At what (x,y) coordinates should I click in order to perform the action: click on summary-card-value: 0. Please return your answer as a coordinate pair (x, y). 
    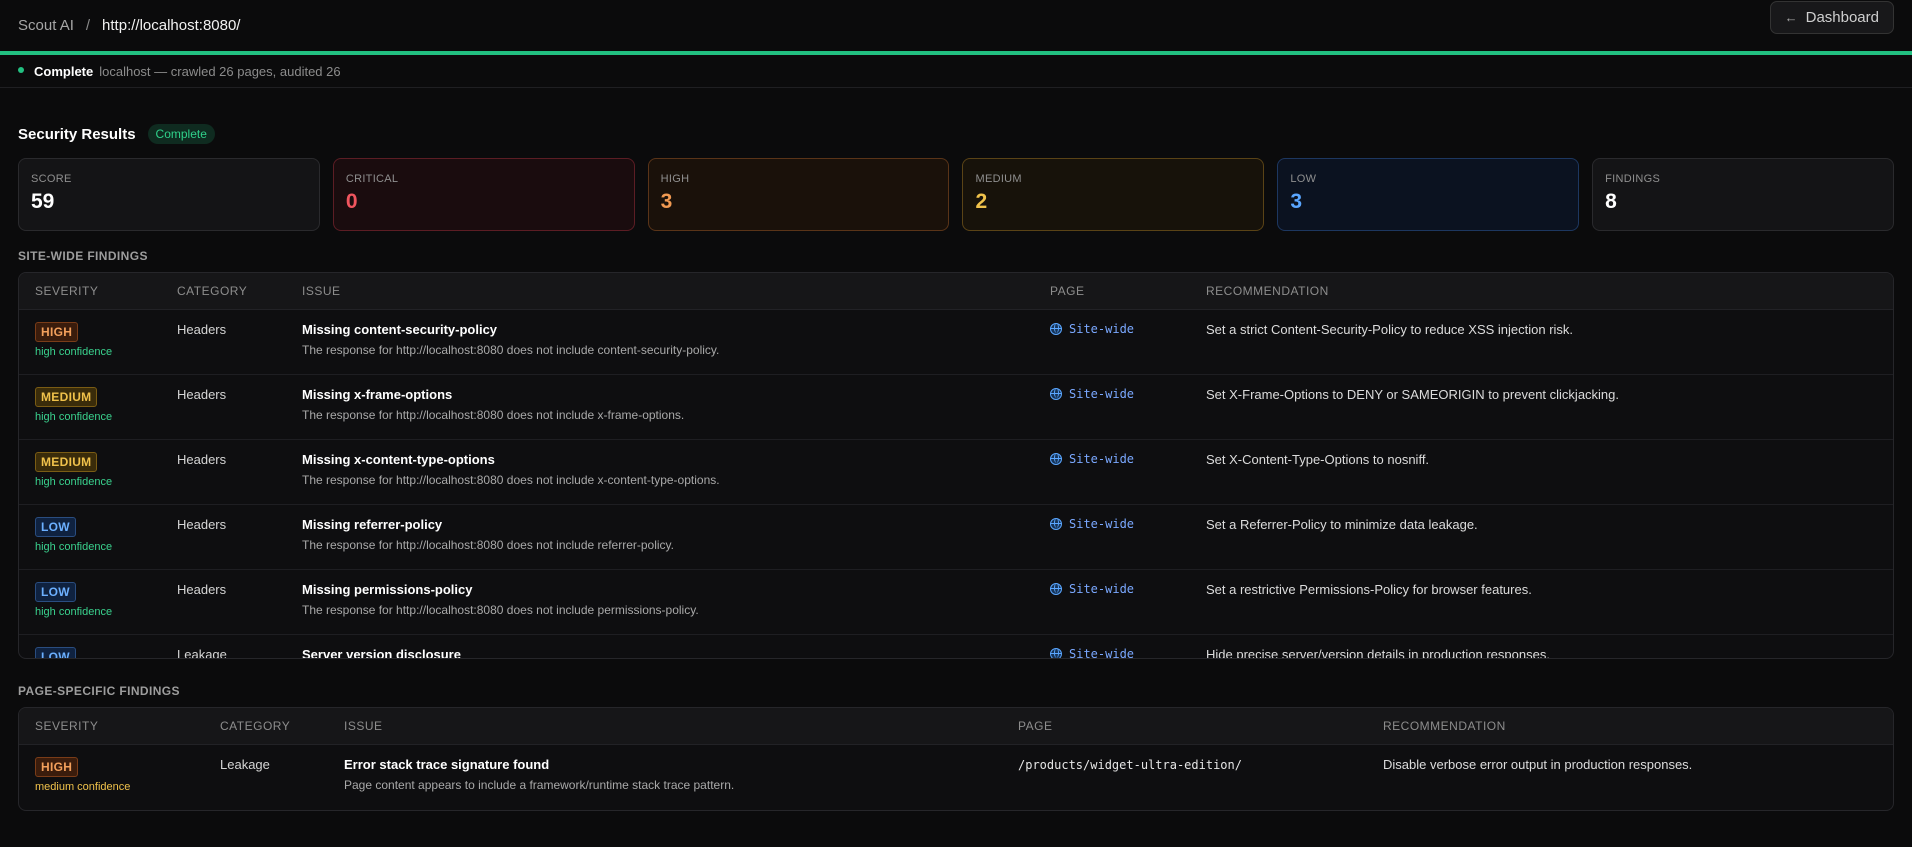
    Looking at the image, I should click on (351, 201).